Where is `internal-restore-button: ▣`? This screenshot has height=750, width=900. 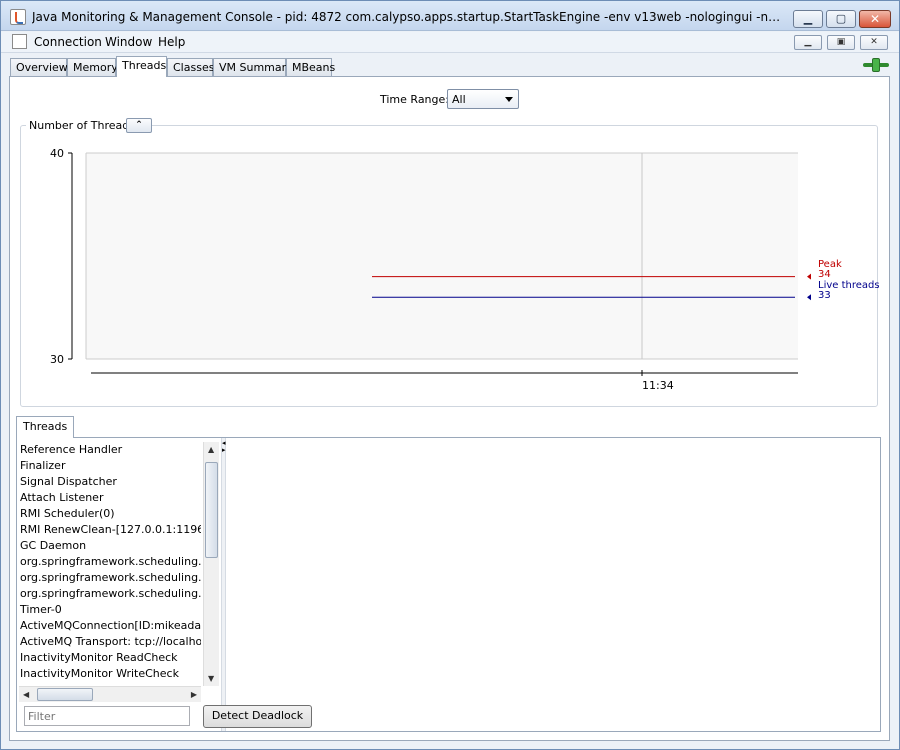 internal-restore-button: ▣ is located at coordinates (841, 42).